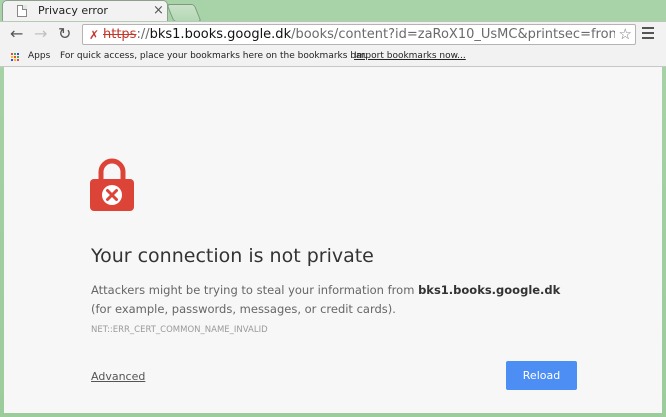  I want to click on forward-arrow-icon: →, so click(40, 34).